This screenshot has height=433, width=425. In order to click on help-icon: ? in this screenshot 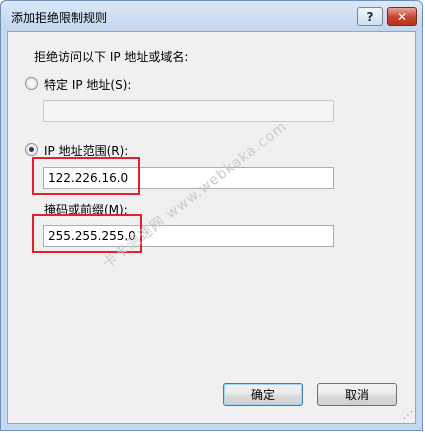, I will do `click(370, 16)`.